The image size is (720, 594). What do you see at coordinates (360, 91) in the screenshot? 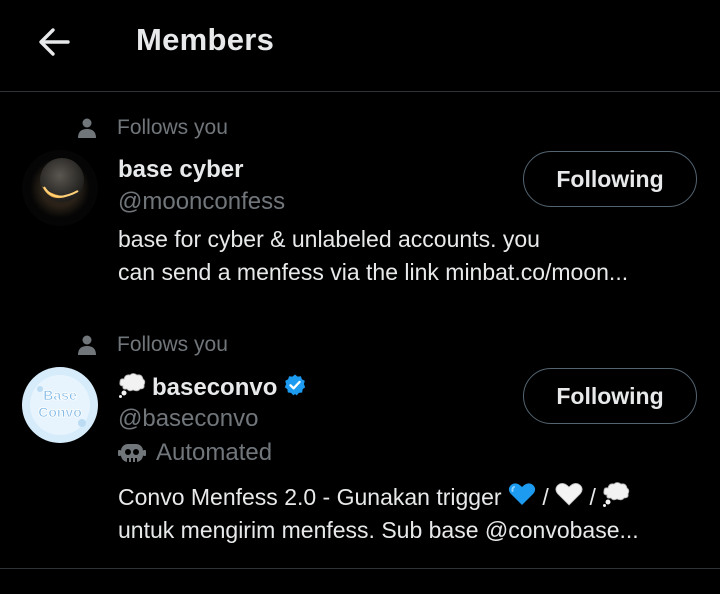
I see `header-divider` at bounding box center [360, 91].